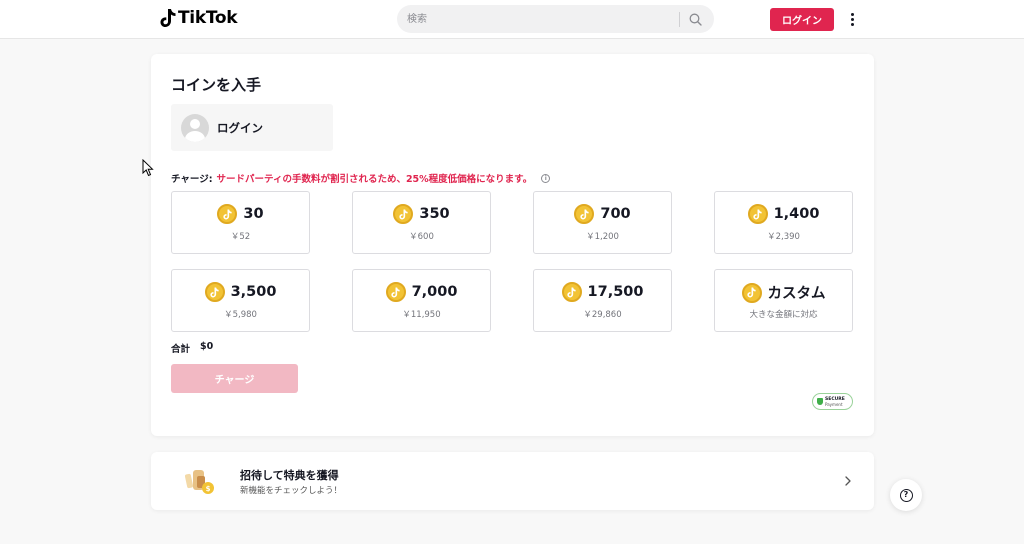 This screenshot has width=1024, height=544. What do you see at coordinates (434, 292) in the screenshot?
I see `coin-amount: 7,000` at bounding box center [434, 292].